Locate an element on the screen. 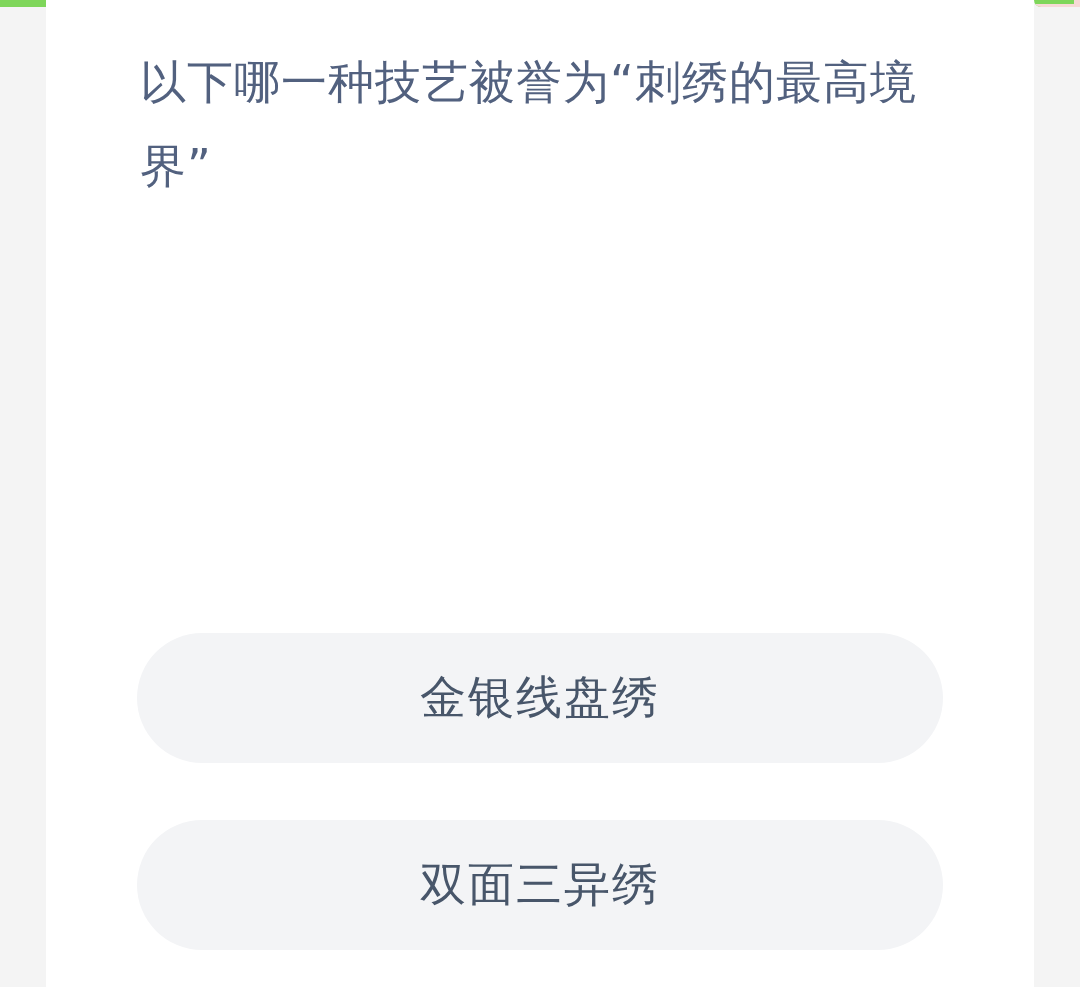 This screenshot has width=1080, height=987. answer-option: 金银线盘绣 is located at coordinates (540, 698).